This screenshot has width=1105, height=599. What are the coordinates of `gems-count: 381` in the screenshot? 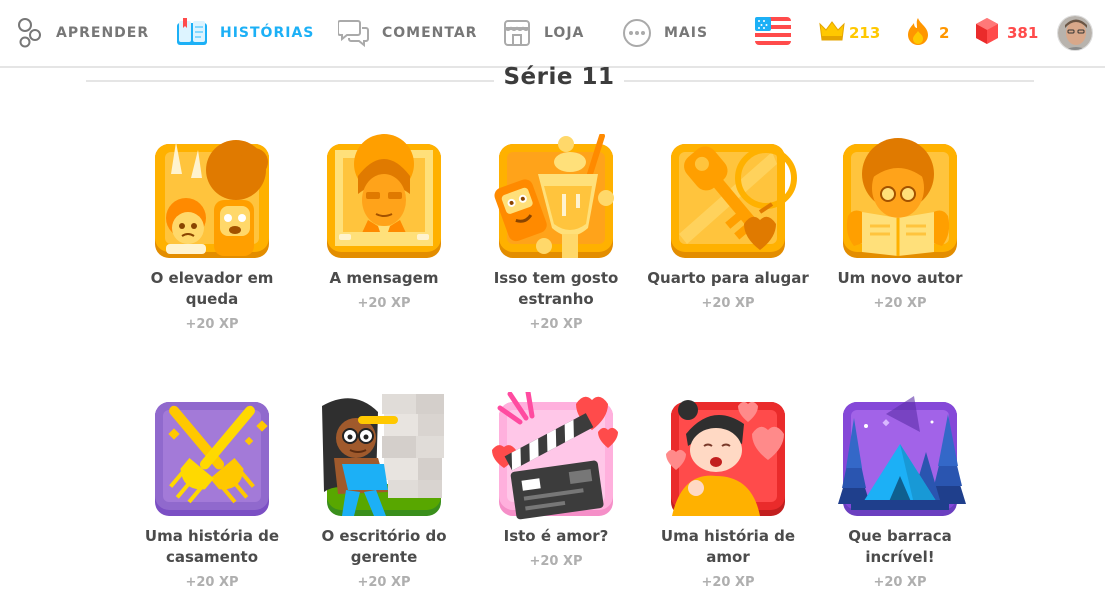 It's located at (1023, 33).